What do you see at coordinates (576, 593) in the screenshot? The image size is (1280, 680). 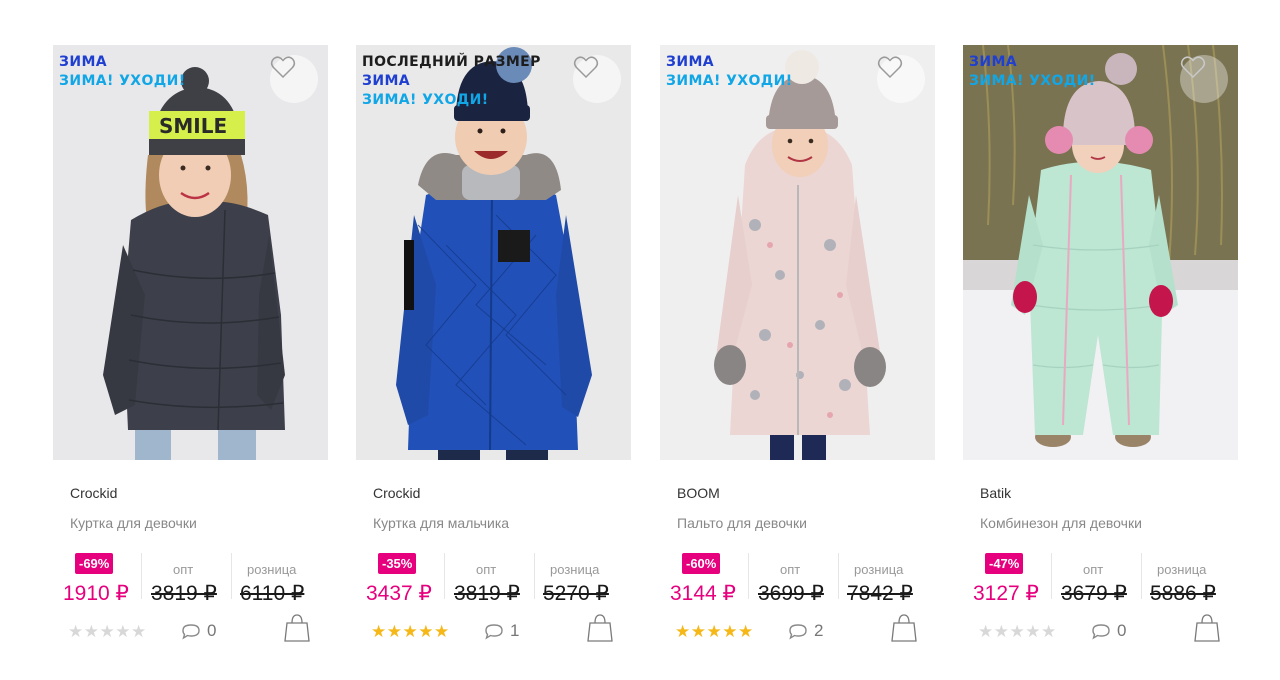 I see `retail-price: 5270 ₽` at bounding box center [576, 593].